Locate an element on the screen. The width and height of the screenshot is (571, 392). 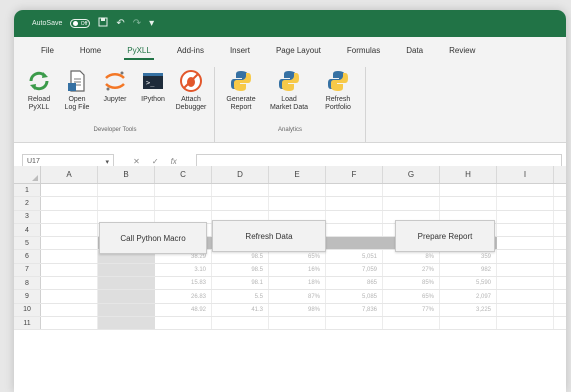
row-header: 6 is located at coordinates (27, 256).